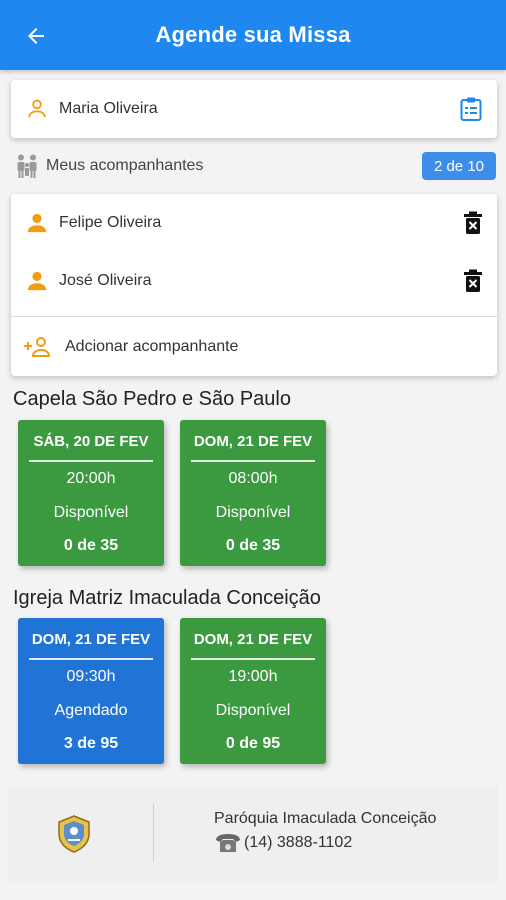 The height and width of the screenshot is (900, 506). What do you see at coordinates (254, 109) in the screenshot?
I see `user-card: Maria Oliveira` at bounding box center [254, 109].